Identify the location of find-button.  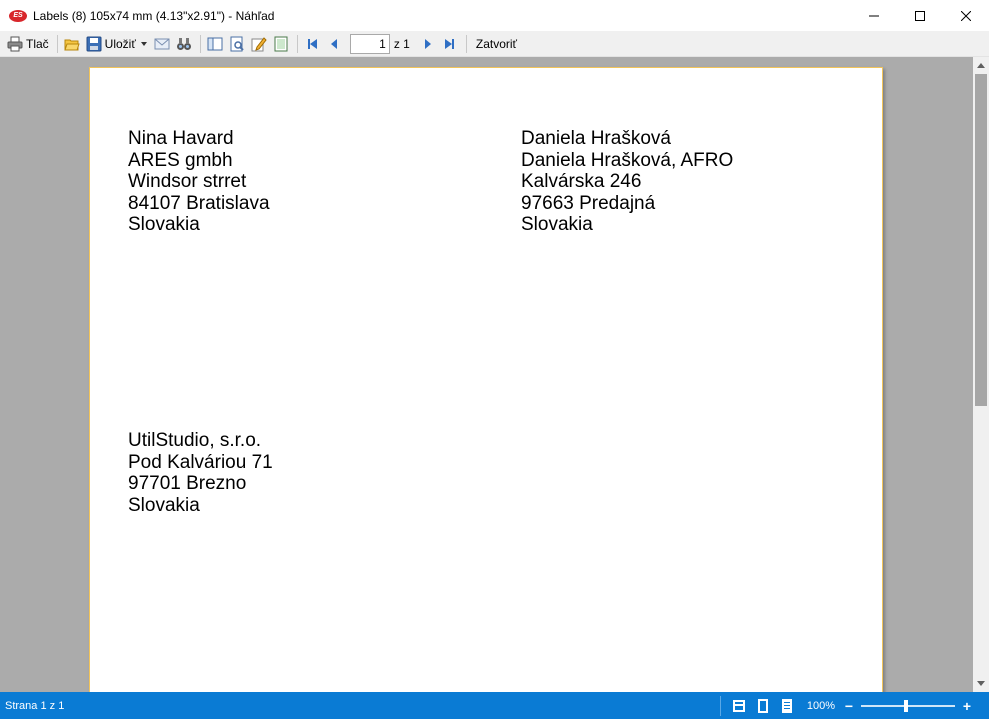
(184, 44).